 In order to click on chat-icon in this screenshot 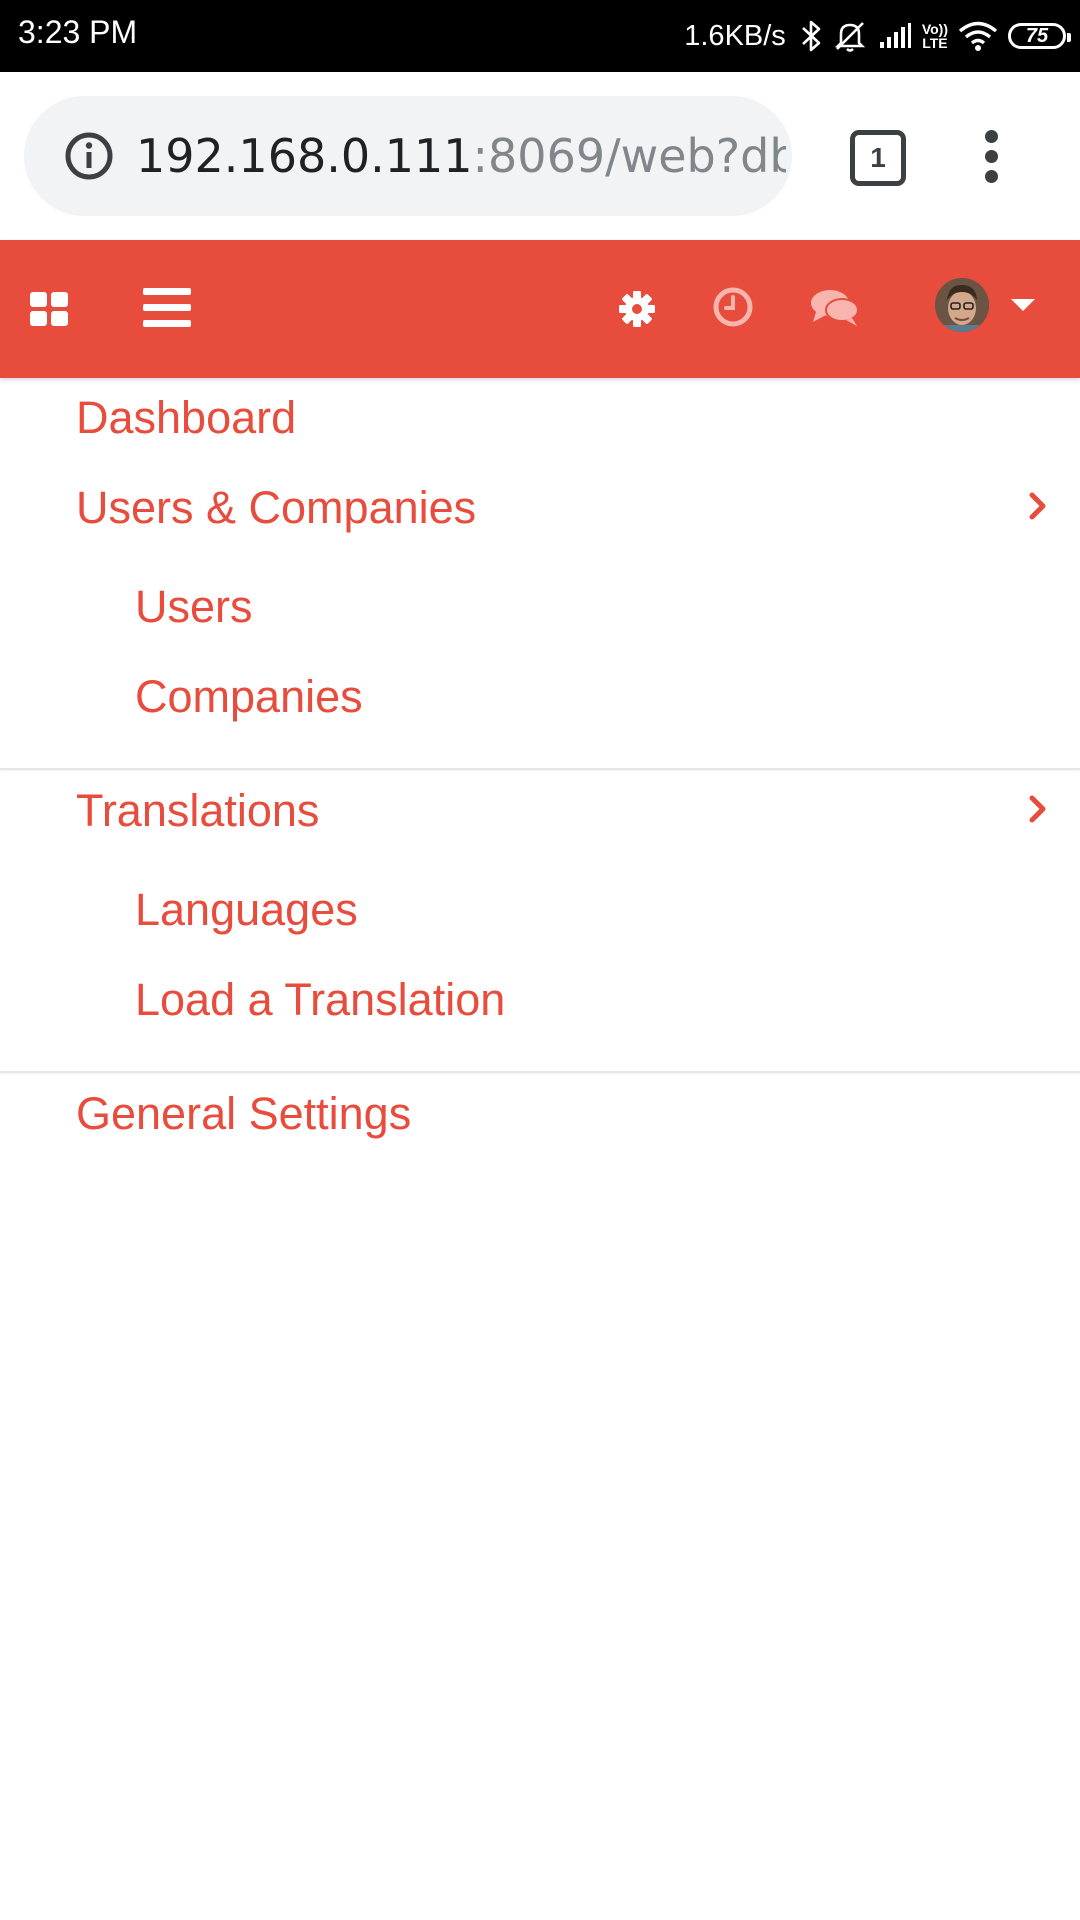, I will do `click(835, 310)`.